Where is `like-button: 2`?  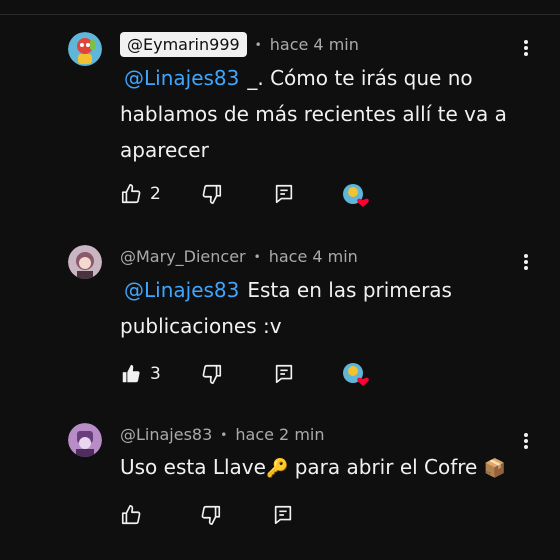 like-button: 2 is located at coordinates (140, 194).